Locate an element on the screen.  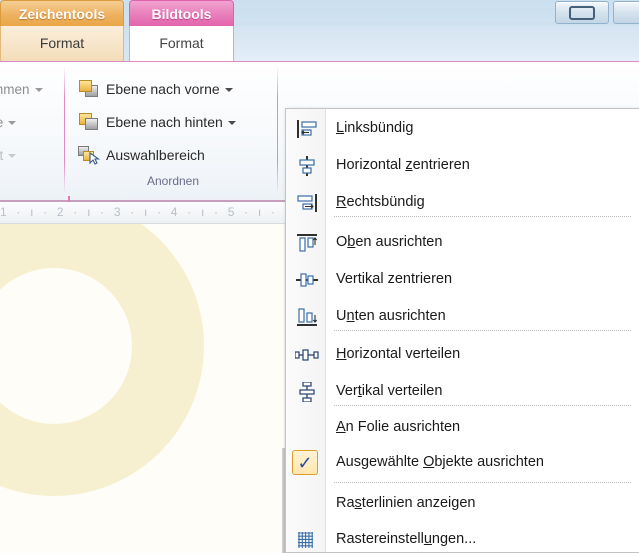
menu-item-label: Unten ausrichten is located at coordinates (391, 316).